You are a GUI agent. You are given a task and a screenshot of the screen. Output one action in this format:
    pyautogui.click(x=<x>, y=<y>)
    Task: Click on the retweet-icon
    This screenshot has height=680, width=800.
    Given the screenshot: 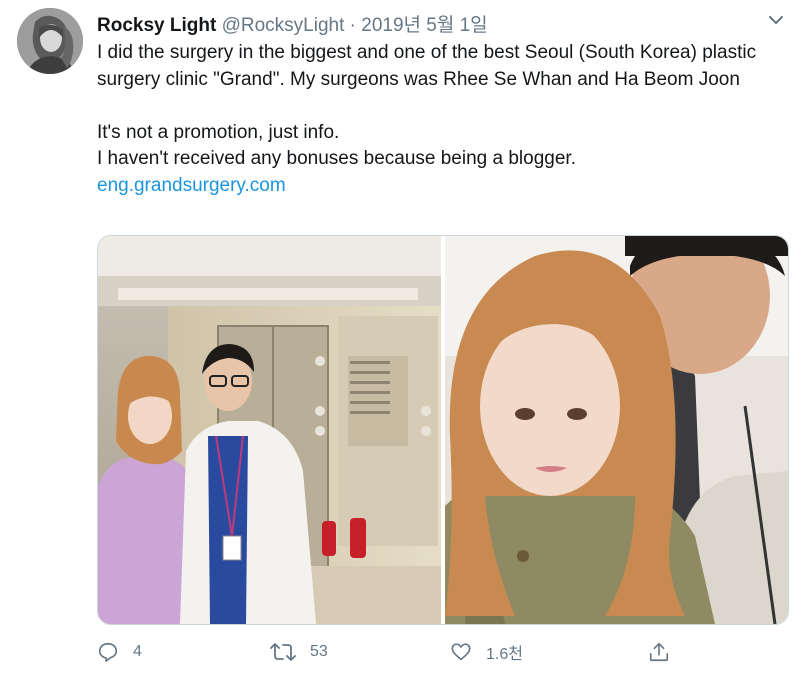 What is the action you would take?
    pyautogui.click(x=283, y=652)
    